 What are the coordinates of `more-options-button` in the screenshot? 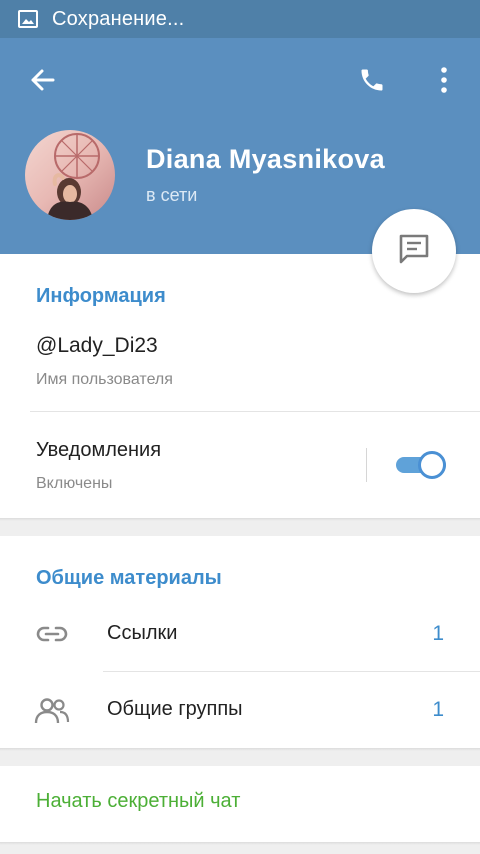 It's located at (444, 82).